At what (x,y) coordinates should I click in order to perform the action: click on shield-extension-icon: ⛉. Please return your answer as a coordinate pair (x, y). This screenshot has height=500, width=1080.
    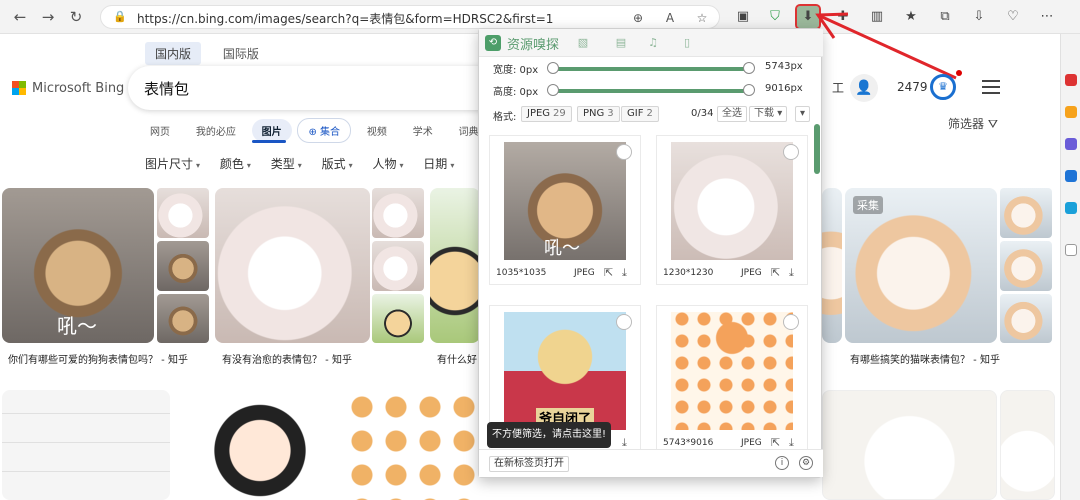
    Looking at the image, I should click on (775, 17).